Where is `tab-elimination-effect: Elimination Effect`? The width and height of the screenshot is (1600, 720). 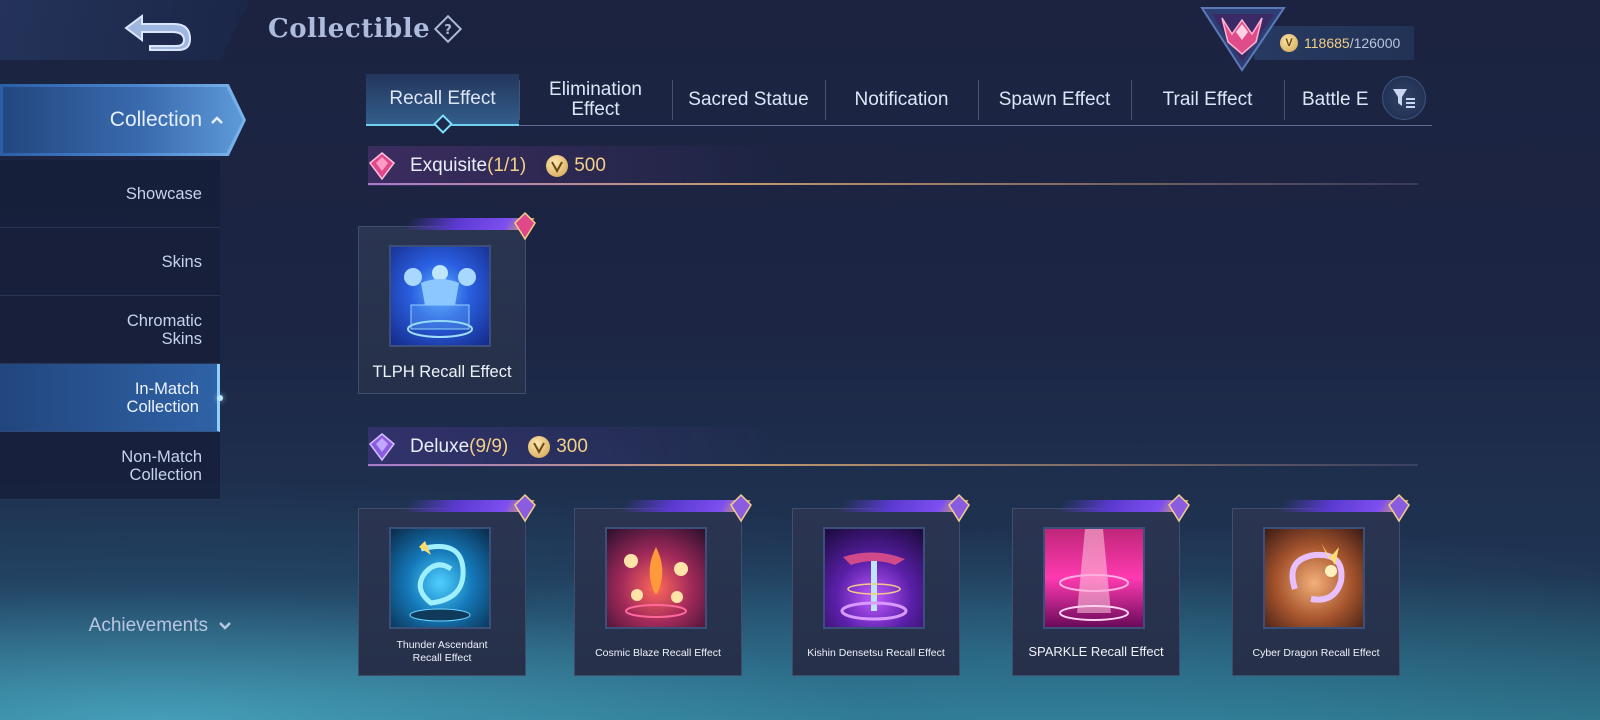 tab-elimination-effect: Elimination Effect is located at coordinates (595, 100).